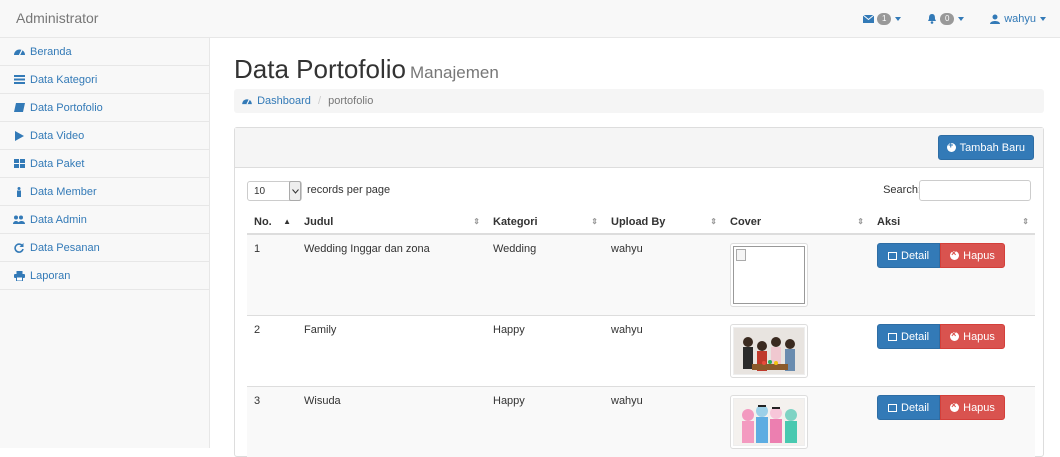 This screenshot has height=457, width=1060. What do you see at coordinates (638, 222) in the screenshot?
I see `header-label: Upload By` at bounding box center [638, 222].